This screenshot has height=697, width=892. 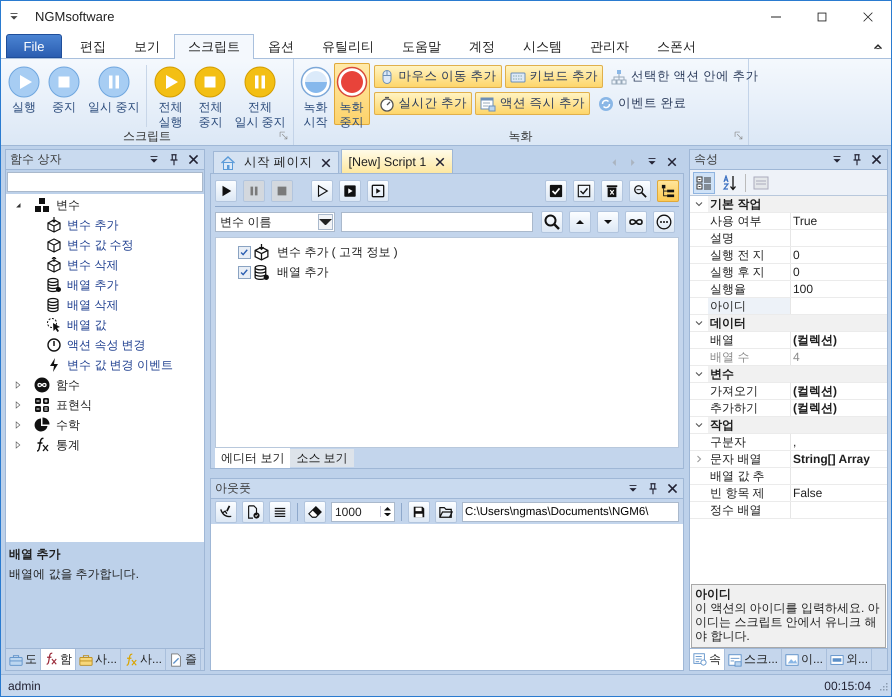 I want to click on property-name: 정수 배열, so click(x=749, y=510).